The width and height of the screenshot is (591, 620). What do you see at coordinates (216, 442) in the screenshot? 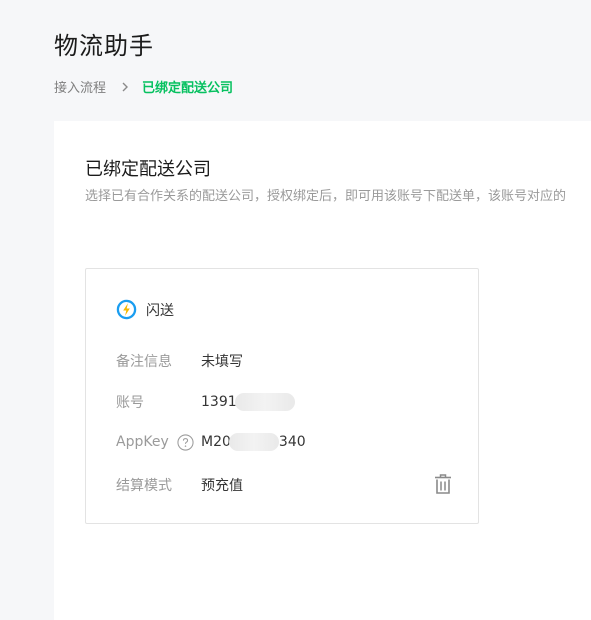
I see `appkey-value-prefix: M20` at bounding box center [216, 442].